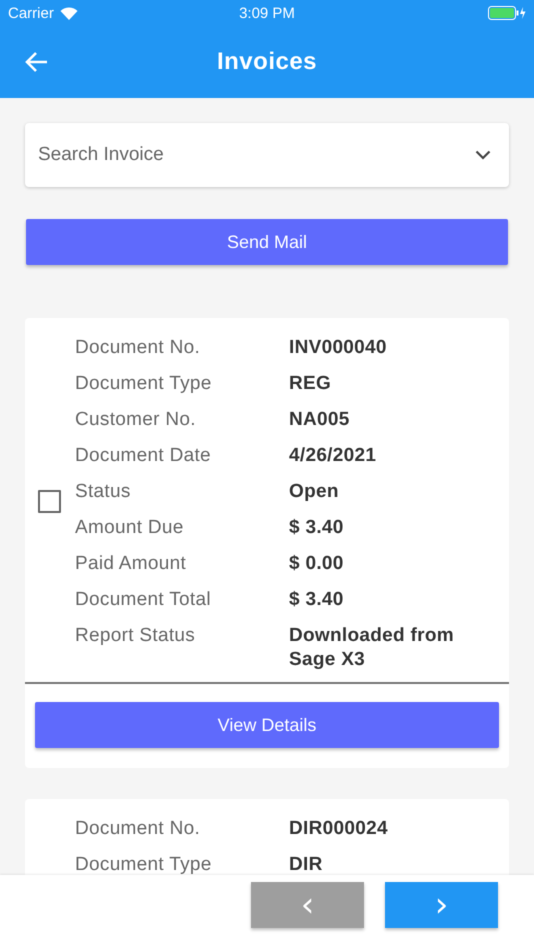 This screenshot has height=950, width=534. I want to click on field-label: Report Status, so click(135, 636).